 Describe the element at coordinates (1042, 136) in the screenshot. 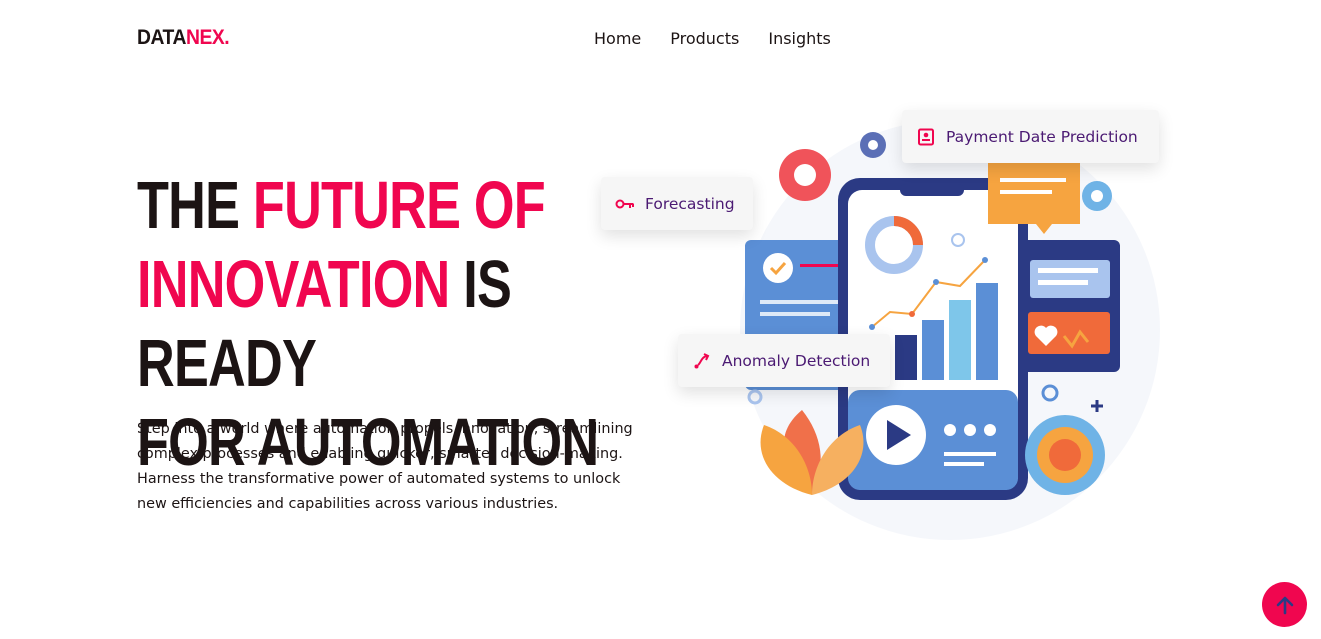

I see `payment-date-prediction-label: Payment Date Prediction` at that location.